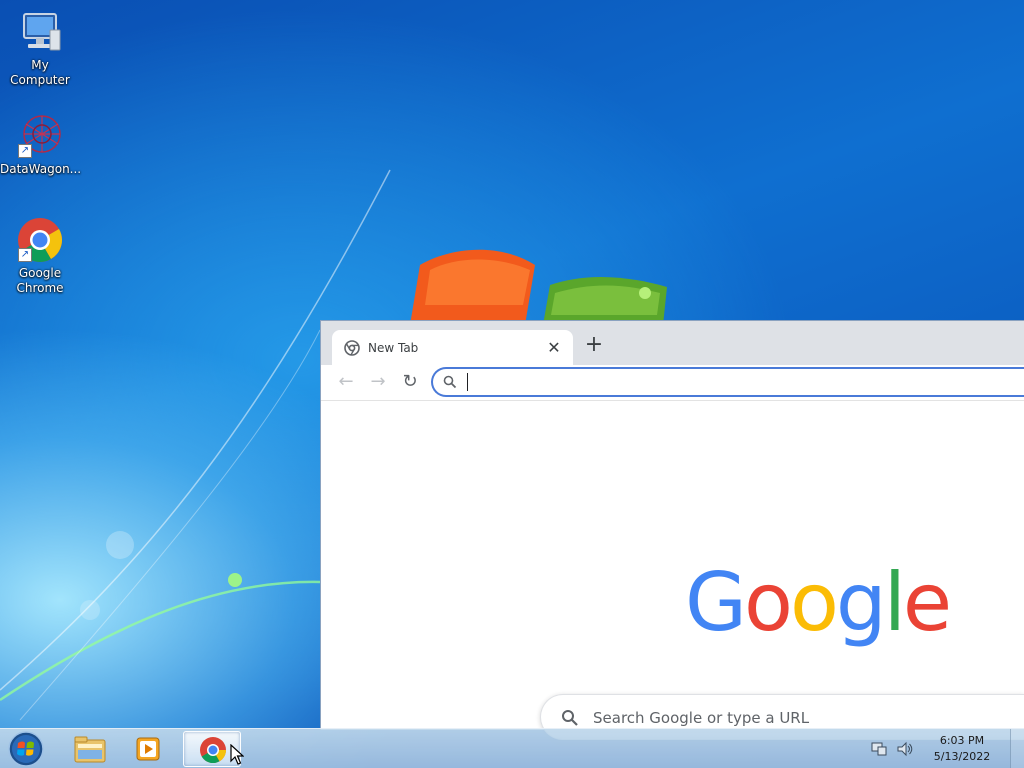 Image resolution: width=1024 pixels, height=768 pixels. What do you see at coordinates (452, 347) in the screenshot?
I see `tab-new-tab: New Tab ✕` at bounding box center [452, 347].